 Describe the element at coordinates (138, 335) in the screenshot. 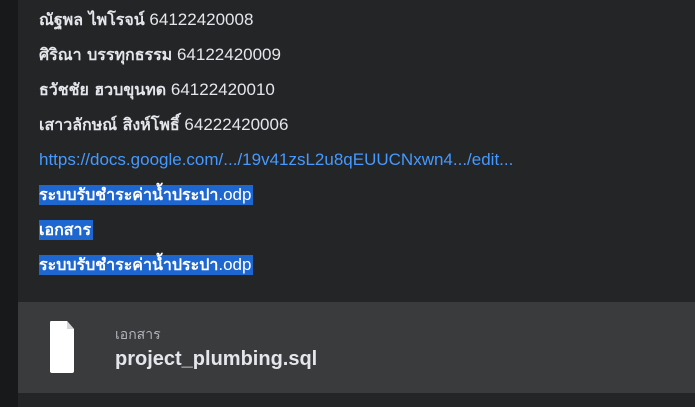

I see `file-type-label: เอกสาร` at that location.